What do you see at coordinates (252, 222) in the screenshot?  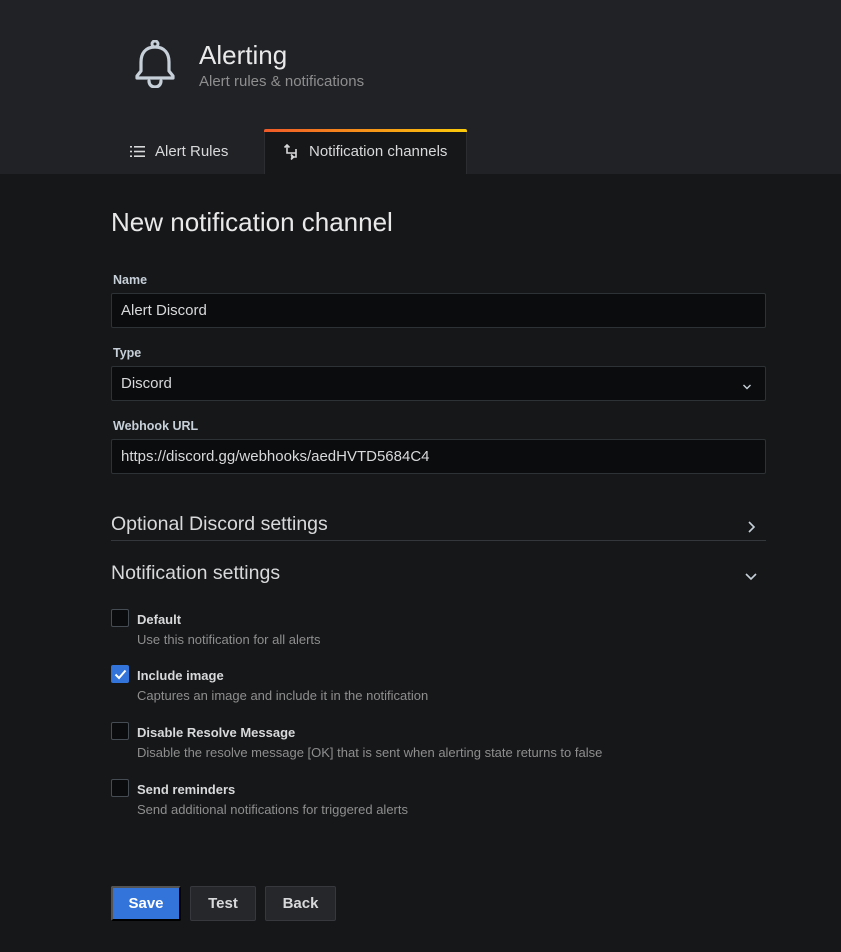 I see `page-title: New notification channel` at bounding box center [252, 222].